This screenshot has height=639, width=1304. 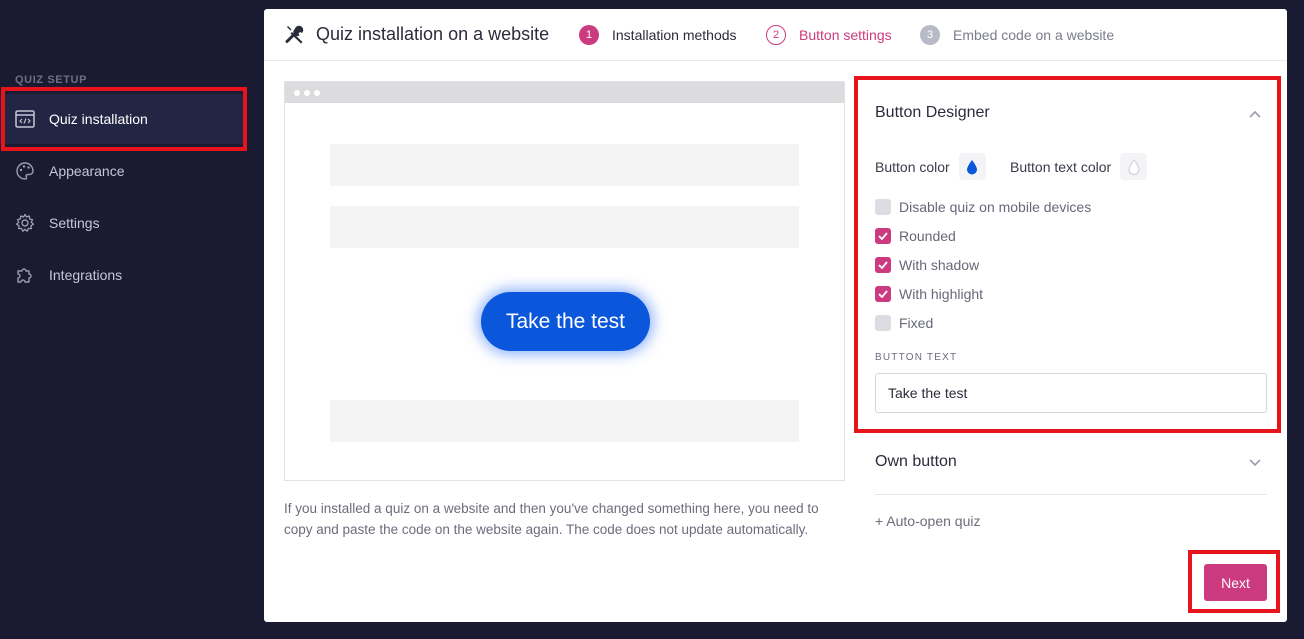 What do you see at coordinates (51, 80) in the screenshot?
I see `sidebar-section-label: QUIZ SETUP` at bounding box center [51, 80].